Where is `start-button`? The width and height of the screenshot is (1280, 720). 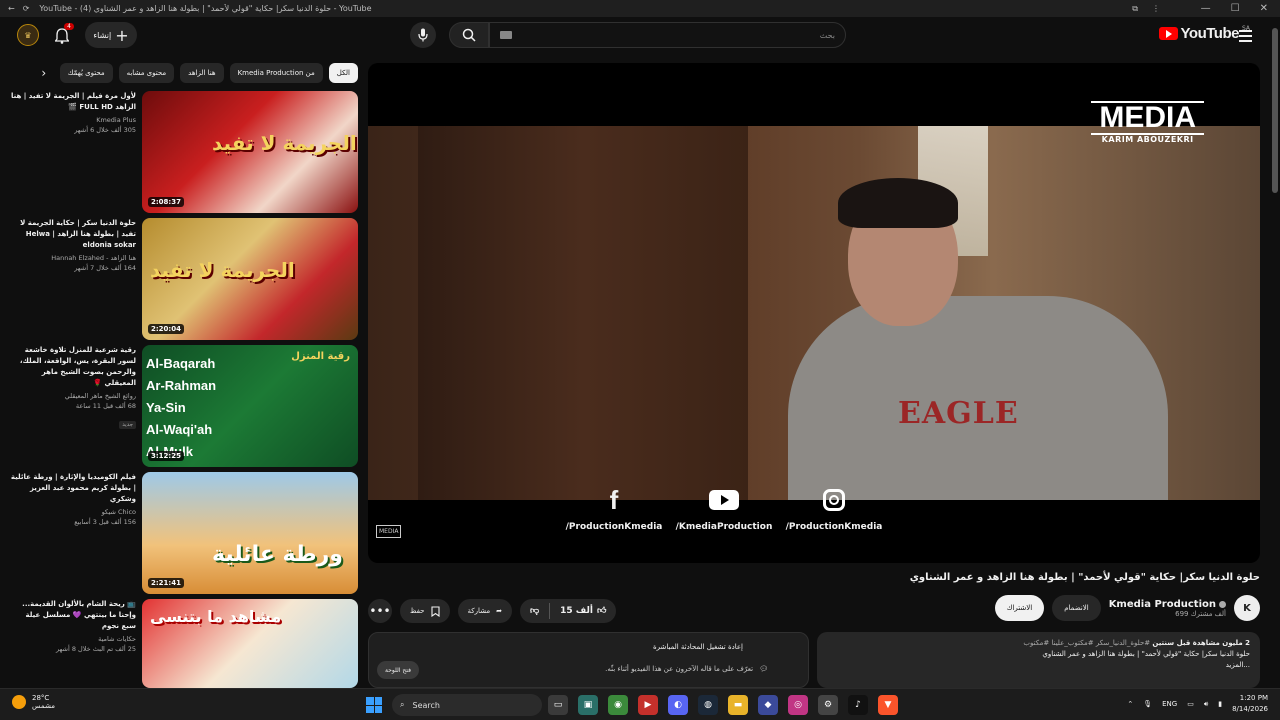
start-button is located at coordinates (374, 705).